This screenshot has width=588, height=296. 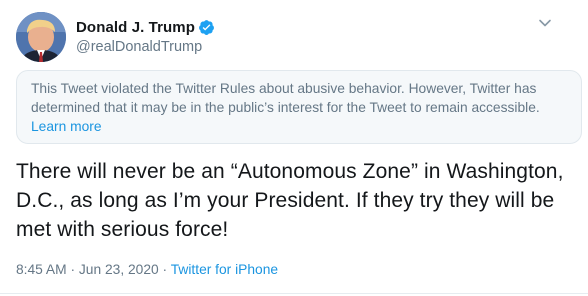 I want to click on avatar, so click(x=41, y=37).